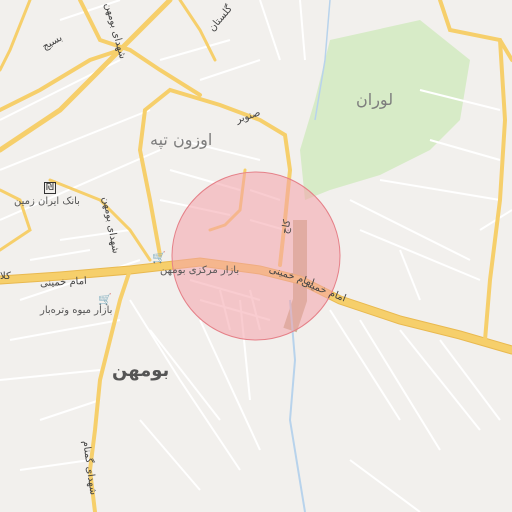 The height and width of the screenshot is (512, 512). What do you see at coordinates (200, 270) in the screenshot?
I see `bazar-label: بازار مرکزی بومهن` at bounding box center [200, 270].